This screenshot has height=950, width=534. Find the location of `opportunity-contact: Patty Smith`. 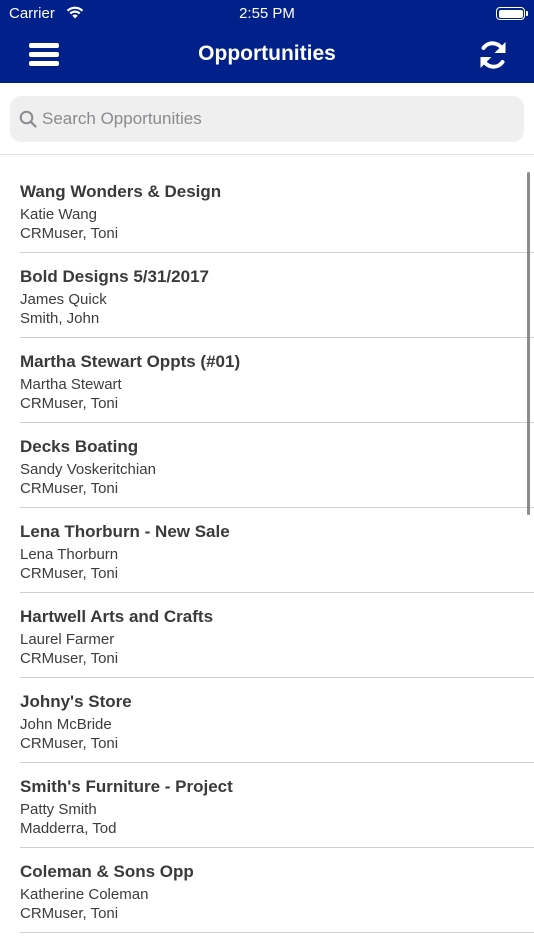

opportunity-contact: Patty Smith is located at coordinates (58, 809).